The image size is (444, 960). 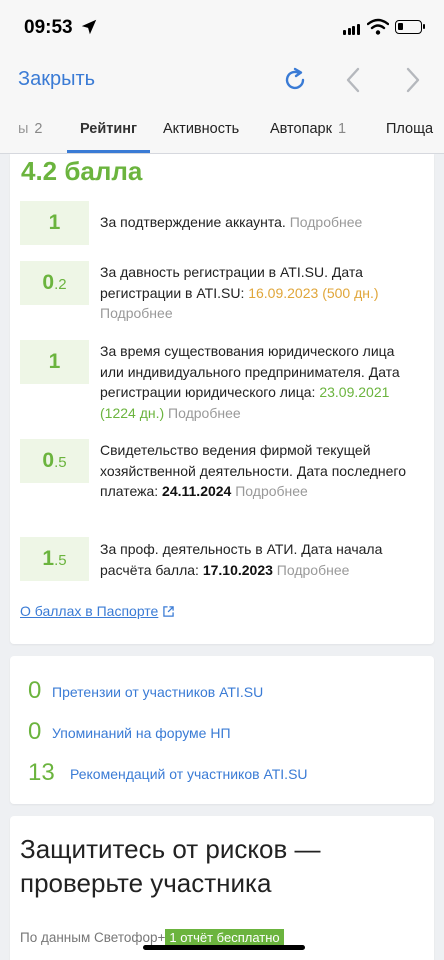 What do you see at coordinates (82, 171) in the screenshot?
I see `rating-total: 4.2 балла` at bounding box center [82, 171].